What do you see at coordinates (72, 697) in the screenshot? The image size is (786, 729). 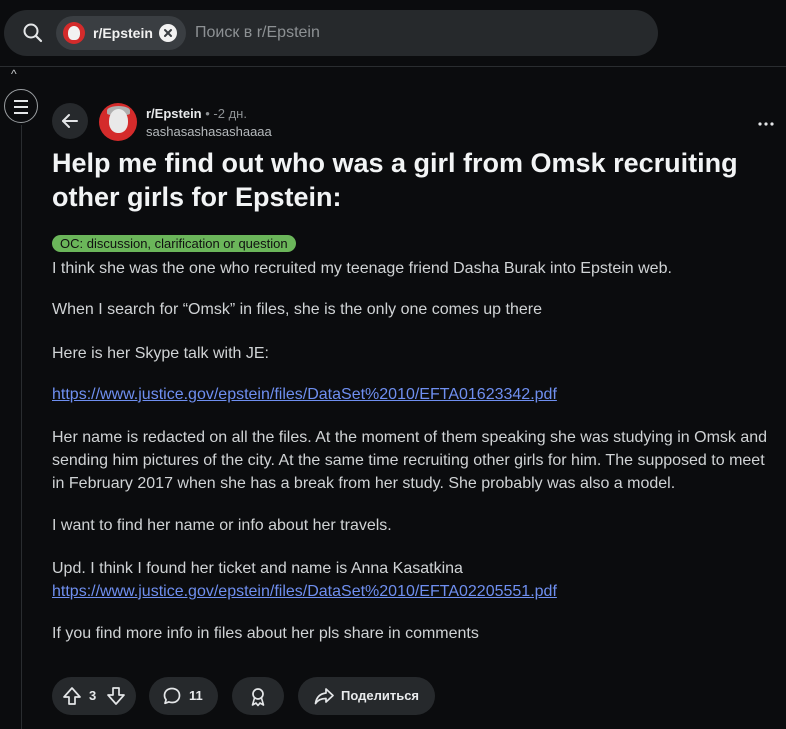 I see `upvote-icon` at bounding box center [72, 697].